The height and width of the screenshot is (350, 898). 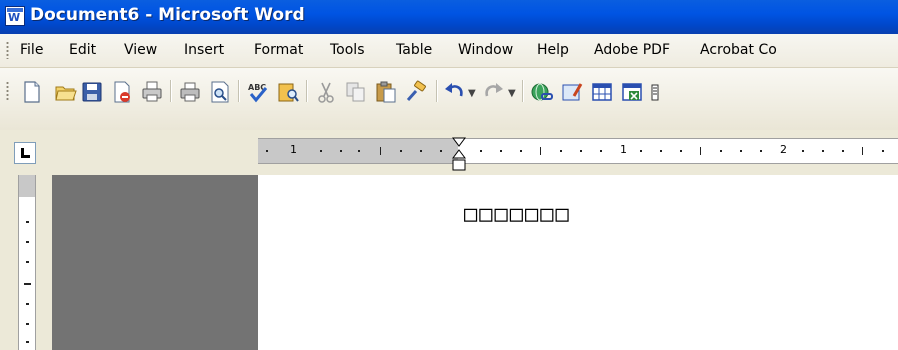 What do you see at coordinates (152, 92) in the screenshot?
I see `print-button` at bounding box center [152, 92].